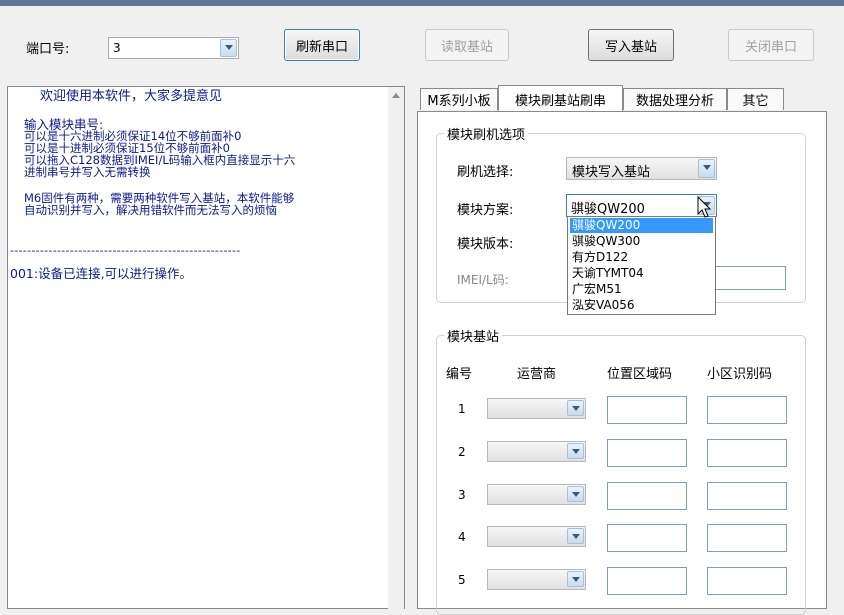 The height and width of the screenshot is (615, 844). I want to click on tab-m-series: M系列小板, so click(459, 99).